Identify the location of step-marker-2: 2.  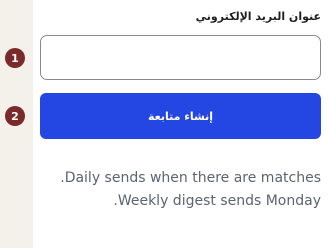
(15, 116).